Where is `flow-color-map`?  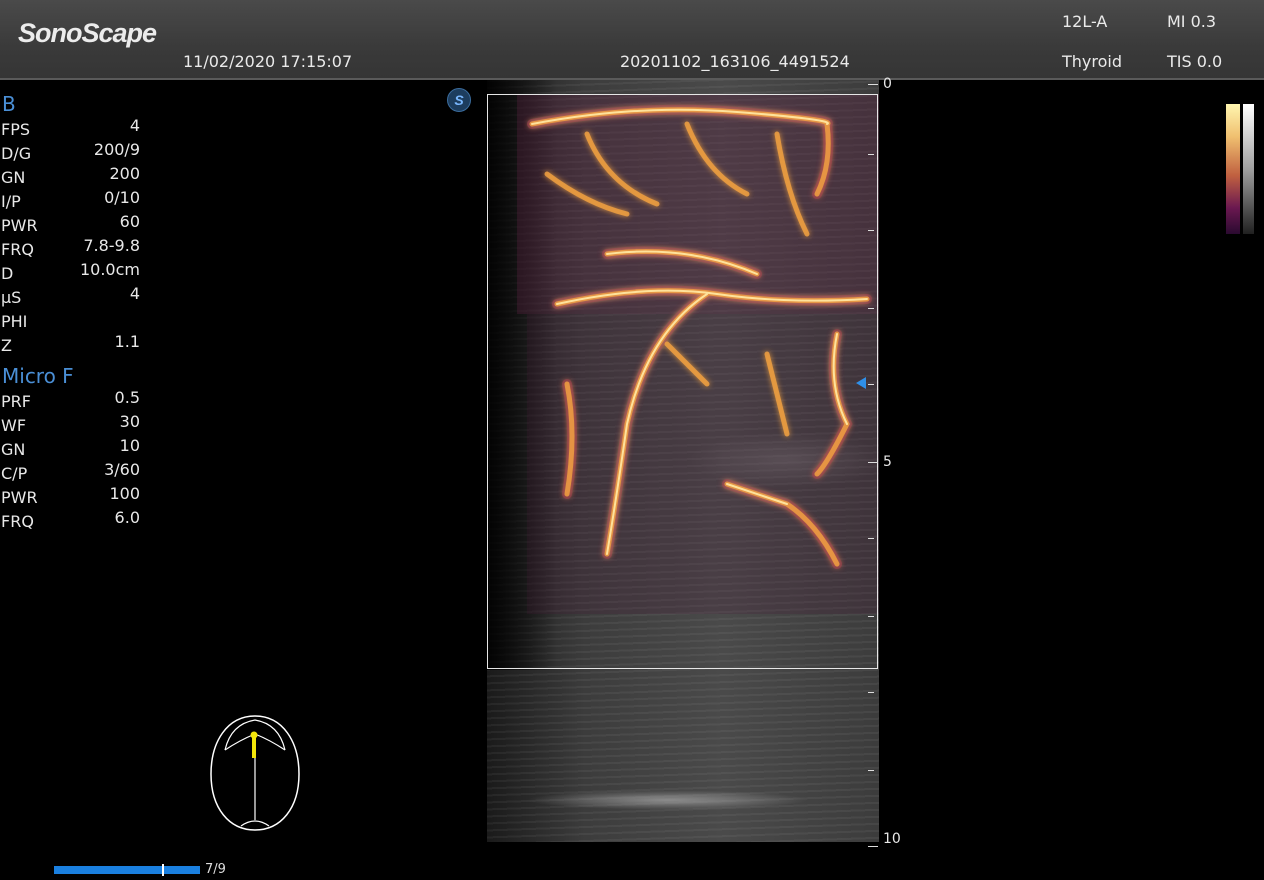
flow-color-map is located at coordinates (1233, 169).